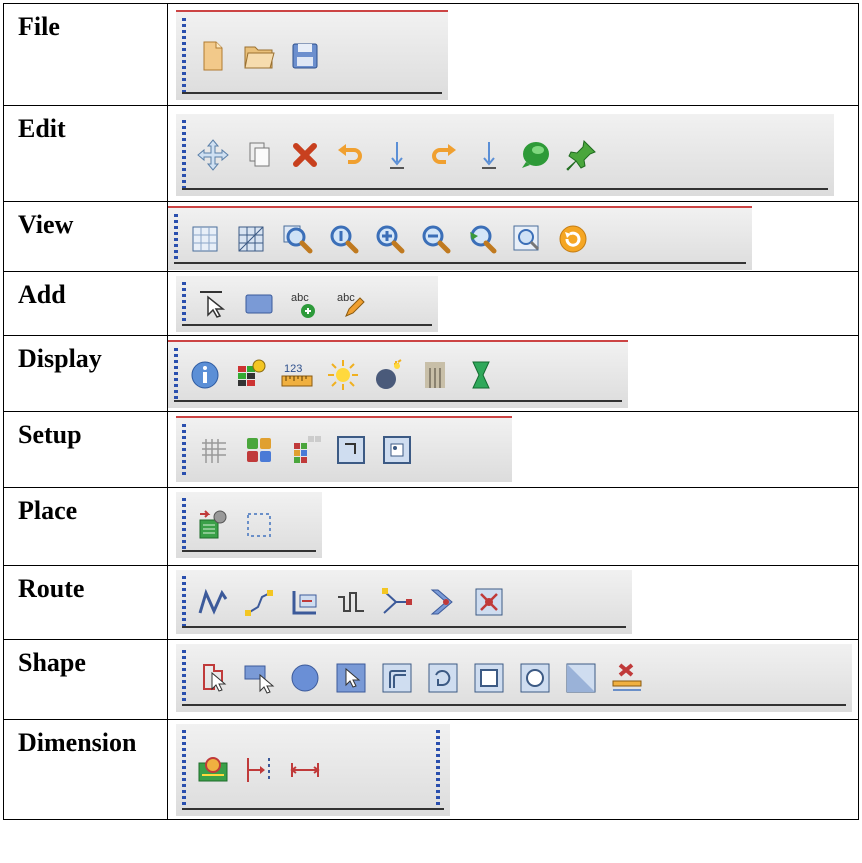 The image size is (862, 863). What do you see at coordinates (297, 375) in the screenshot?
I see `ruler-icon: 123` at bounding box center [297, 375].